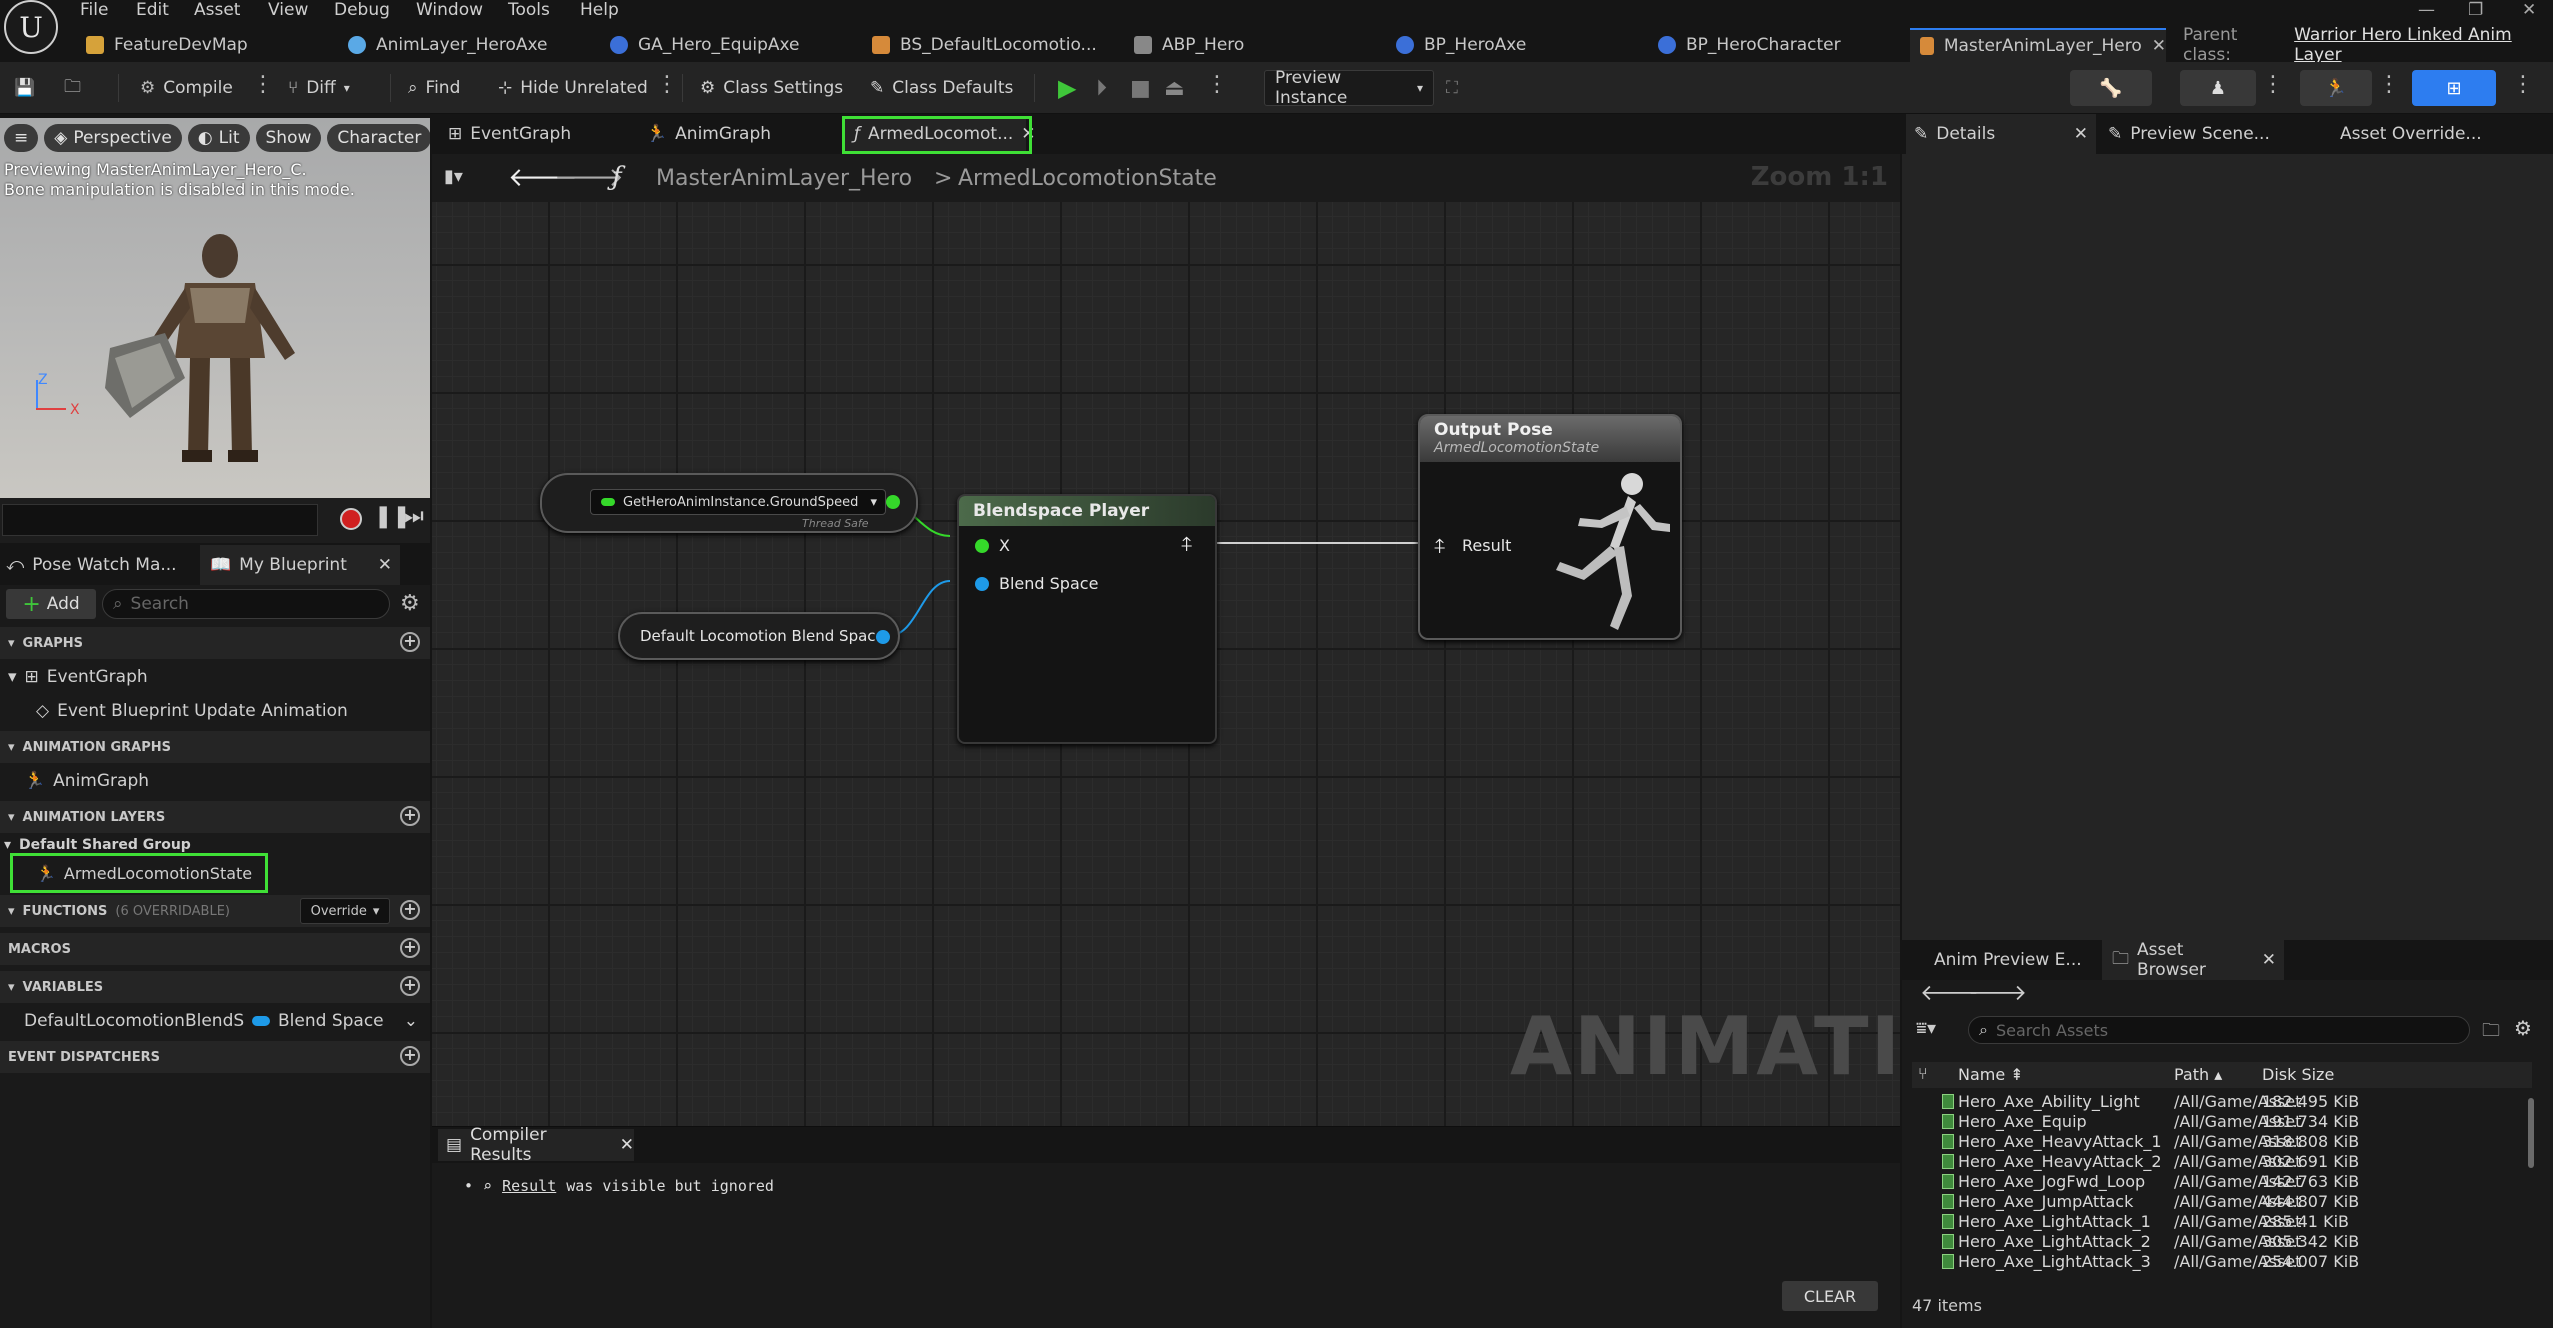 Image resolution: width=2553 pixels, height=1328 pixels. I want to click on mesh-mode-button: ♟, so click(2218, 88).